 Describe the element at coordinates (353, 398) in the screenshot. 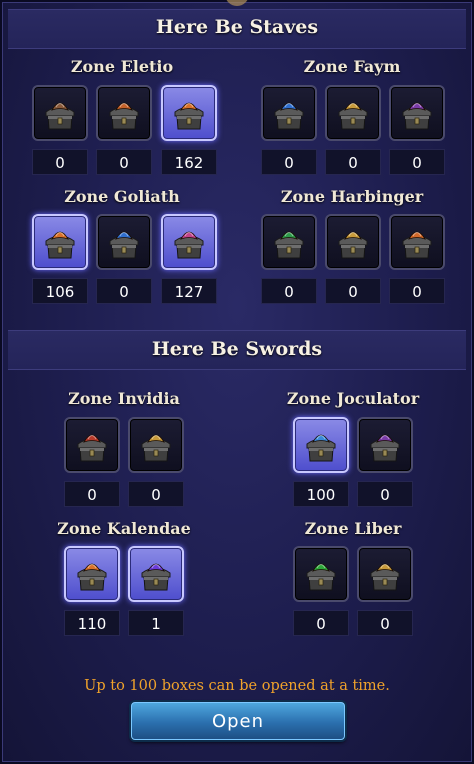

I see `zone-title-joculator: Zone Joculator` at that location.